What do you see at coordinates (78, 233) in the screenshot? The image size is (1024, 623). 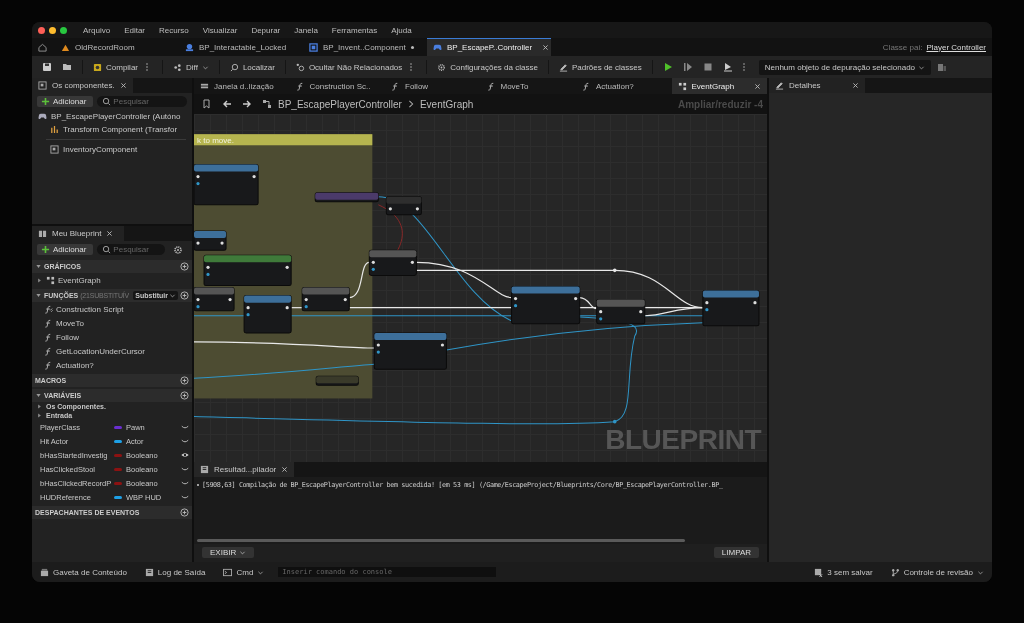 I see `panel-tab: Meu Blueprint` at bounding box center [78, 233].